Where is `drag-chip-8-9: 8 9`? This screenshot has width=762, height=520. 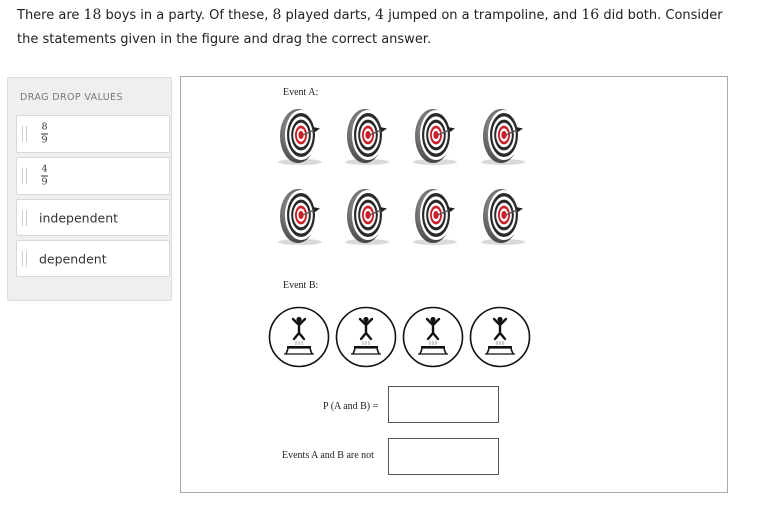 drag-chip-8-9: 8 9 is located at coordinates (93, 134).